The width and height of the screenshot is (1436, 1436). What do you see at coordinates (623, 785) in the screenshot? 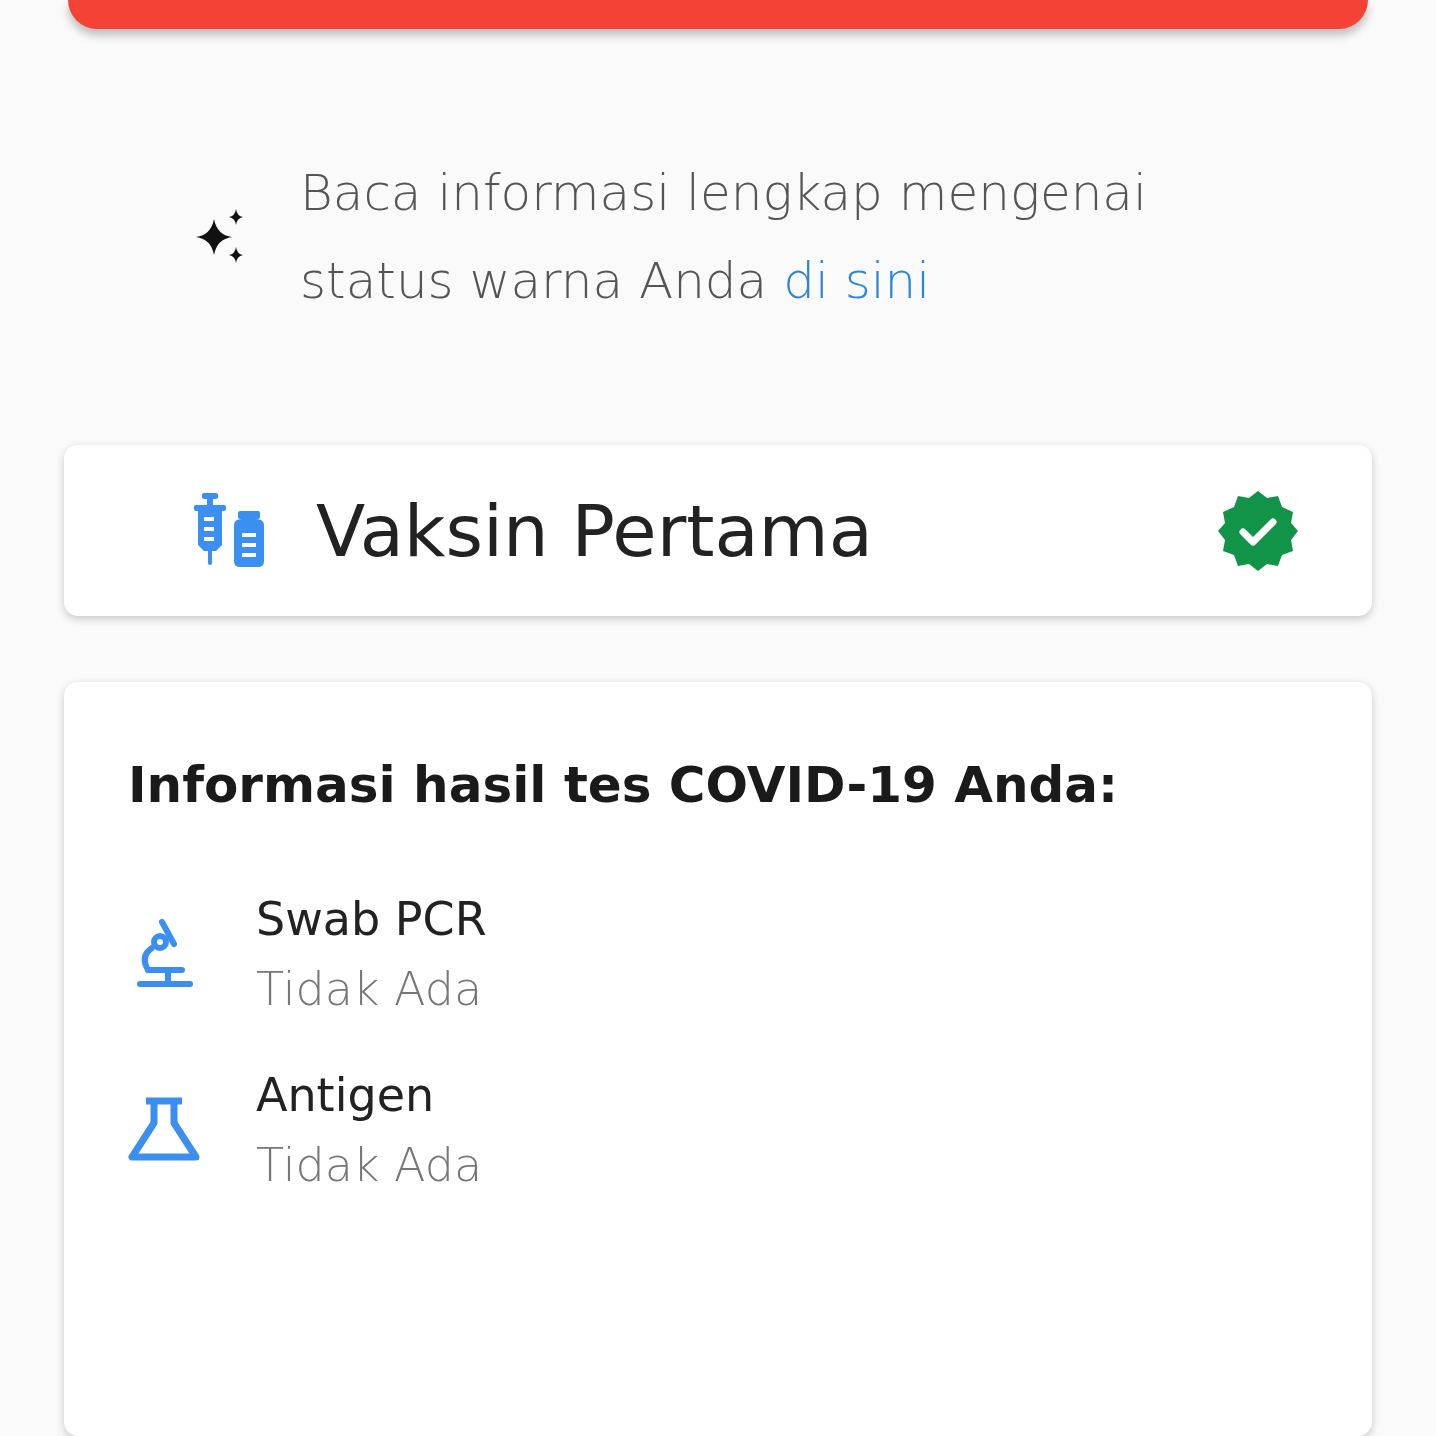
I see `card-title: Informasi hasil tes COVID-19 Anda:` at bounding box center [623, 785].